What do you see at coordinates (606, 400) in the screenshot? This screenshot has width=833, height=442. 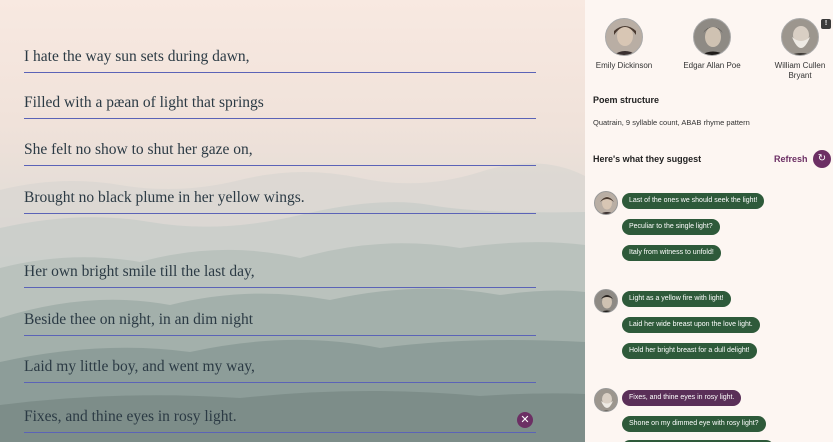 I see `suggestion-avatar-bryant` at bounding box center [606, 400].